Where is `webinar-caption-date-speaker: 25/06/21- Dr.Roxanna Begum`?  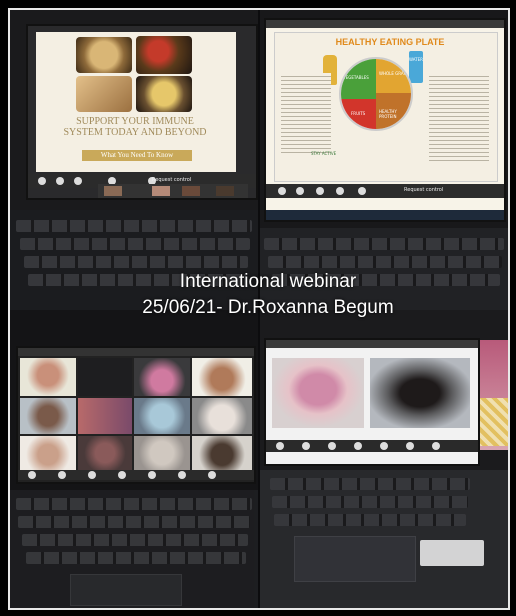
webinar-caption-date-speaker: 25/06/21- Dr.Roxanna Begum is located at coordinates (268, 307).